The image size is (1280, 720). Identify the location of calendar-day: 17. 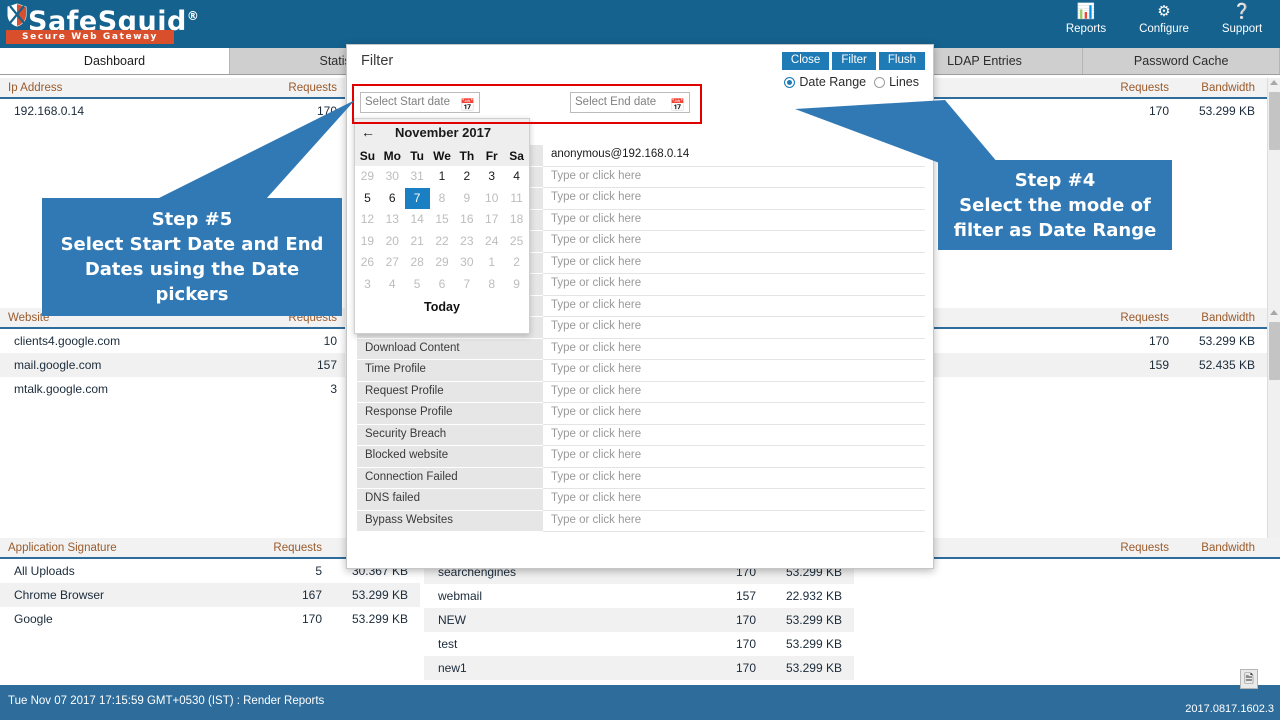
(491, 220).